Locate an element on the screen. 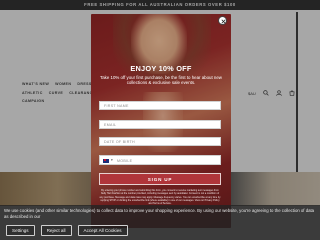 Image resolution: width=320 pixels, height=240 pixels. cookie-settings-button: Settings is located at coordinates (20, 230).